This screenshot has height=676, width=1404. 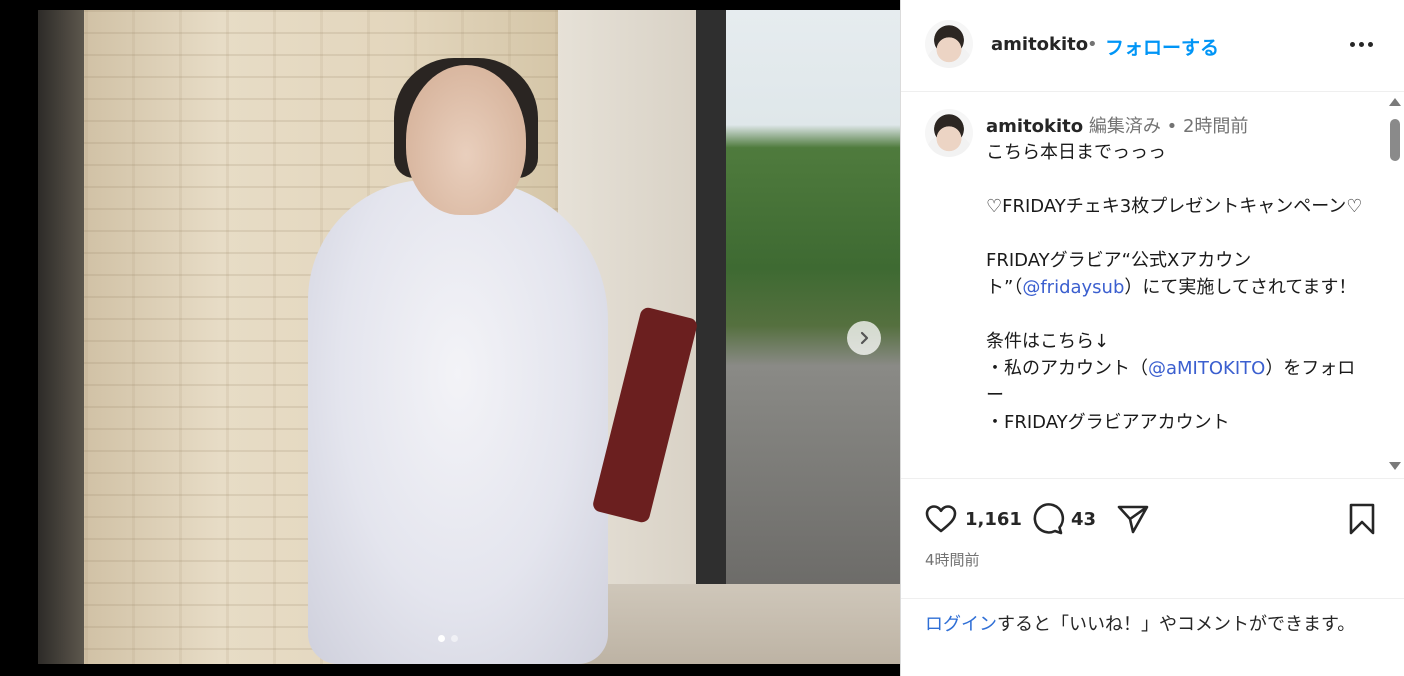 What do you see at coordinates (1395, 466) in the screenshot?
I see `scroll-down-arrow-icon` at bounding box center [1395, 466].